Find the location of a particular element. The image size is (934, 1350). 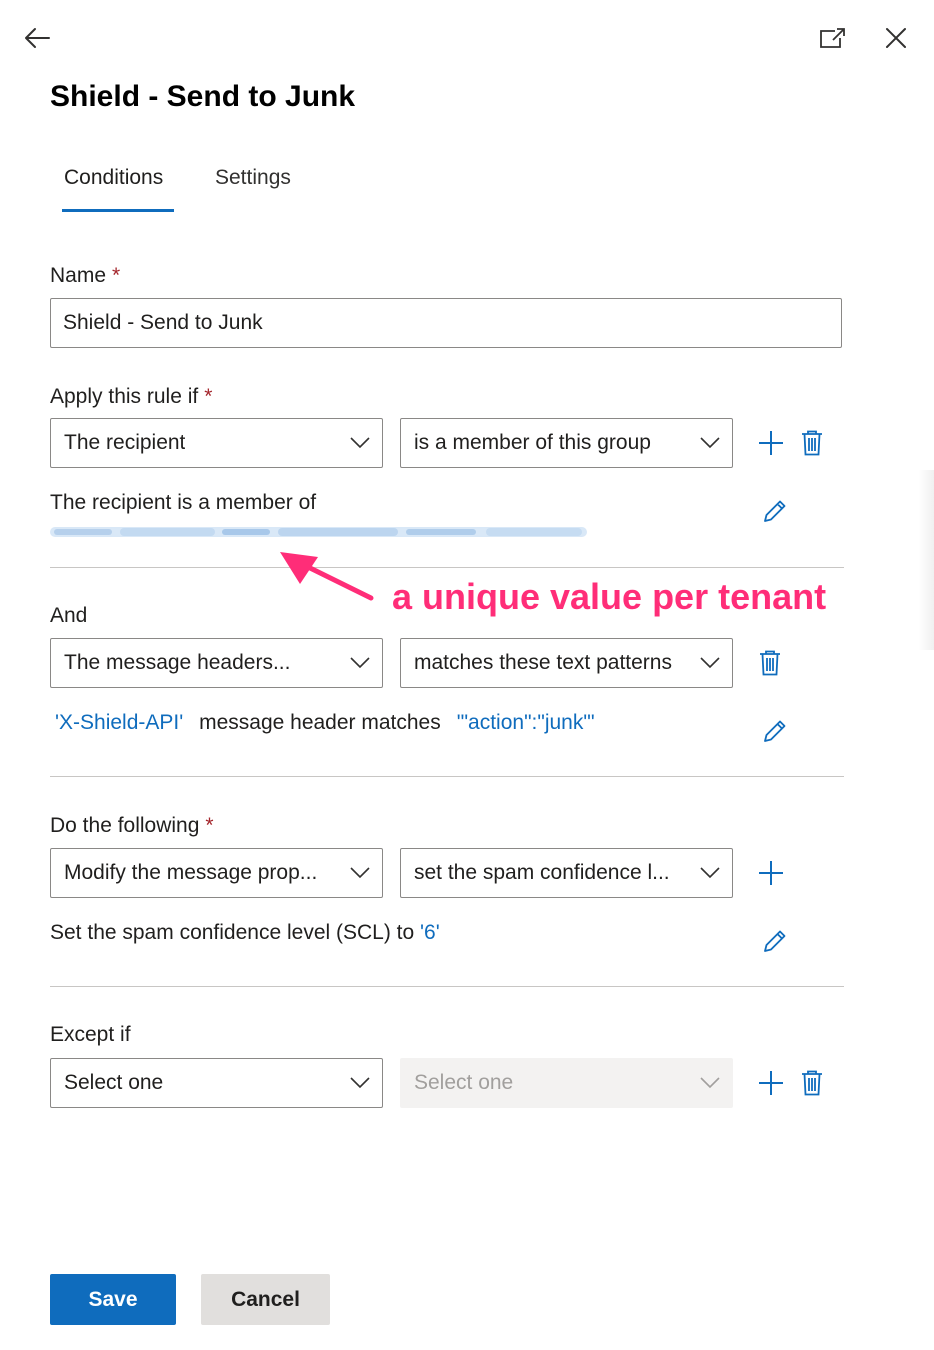

cancel-button: Cancel is located at coordinates (265, 1299).